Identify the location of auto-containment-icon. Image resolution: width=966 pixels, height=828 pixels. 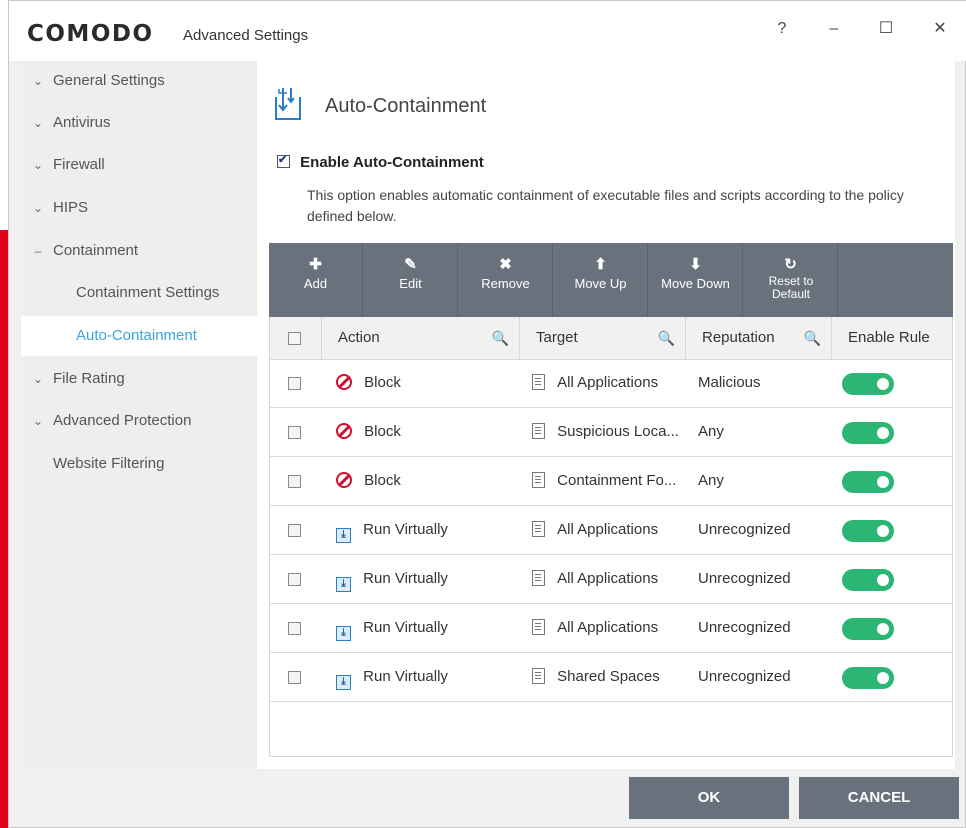
(288, 104).